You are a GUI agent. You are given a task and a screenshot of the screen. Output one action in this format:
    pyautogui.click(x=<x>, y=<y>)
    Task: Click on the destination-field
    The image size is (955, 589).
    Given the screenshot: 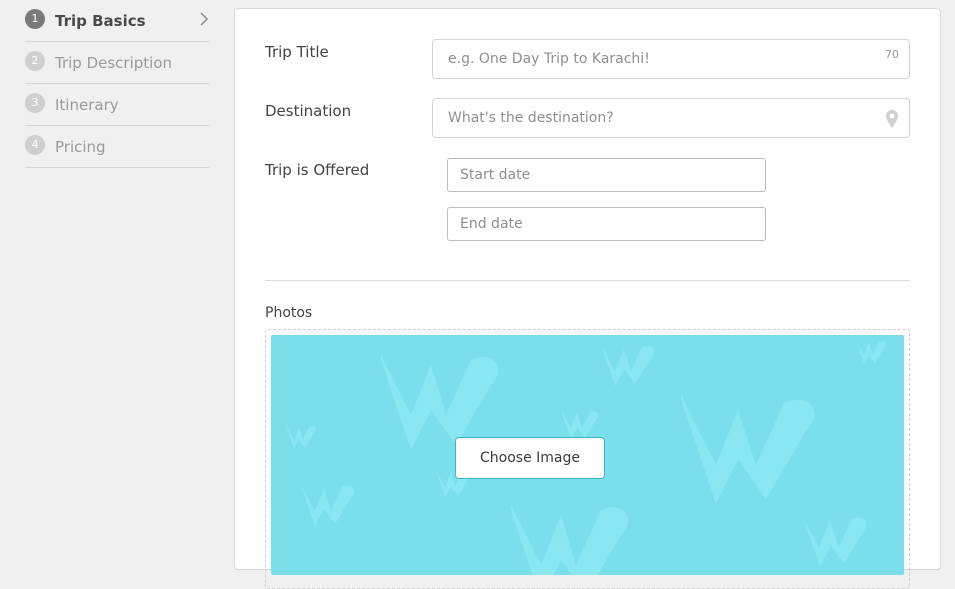 What is the action you would take?
    pyautogui.click(x=671, y=118)
    